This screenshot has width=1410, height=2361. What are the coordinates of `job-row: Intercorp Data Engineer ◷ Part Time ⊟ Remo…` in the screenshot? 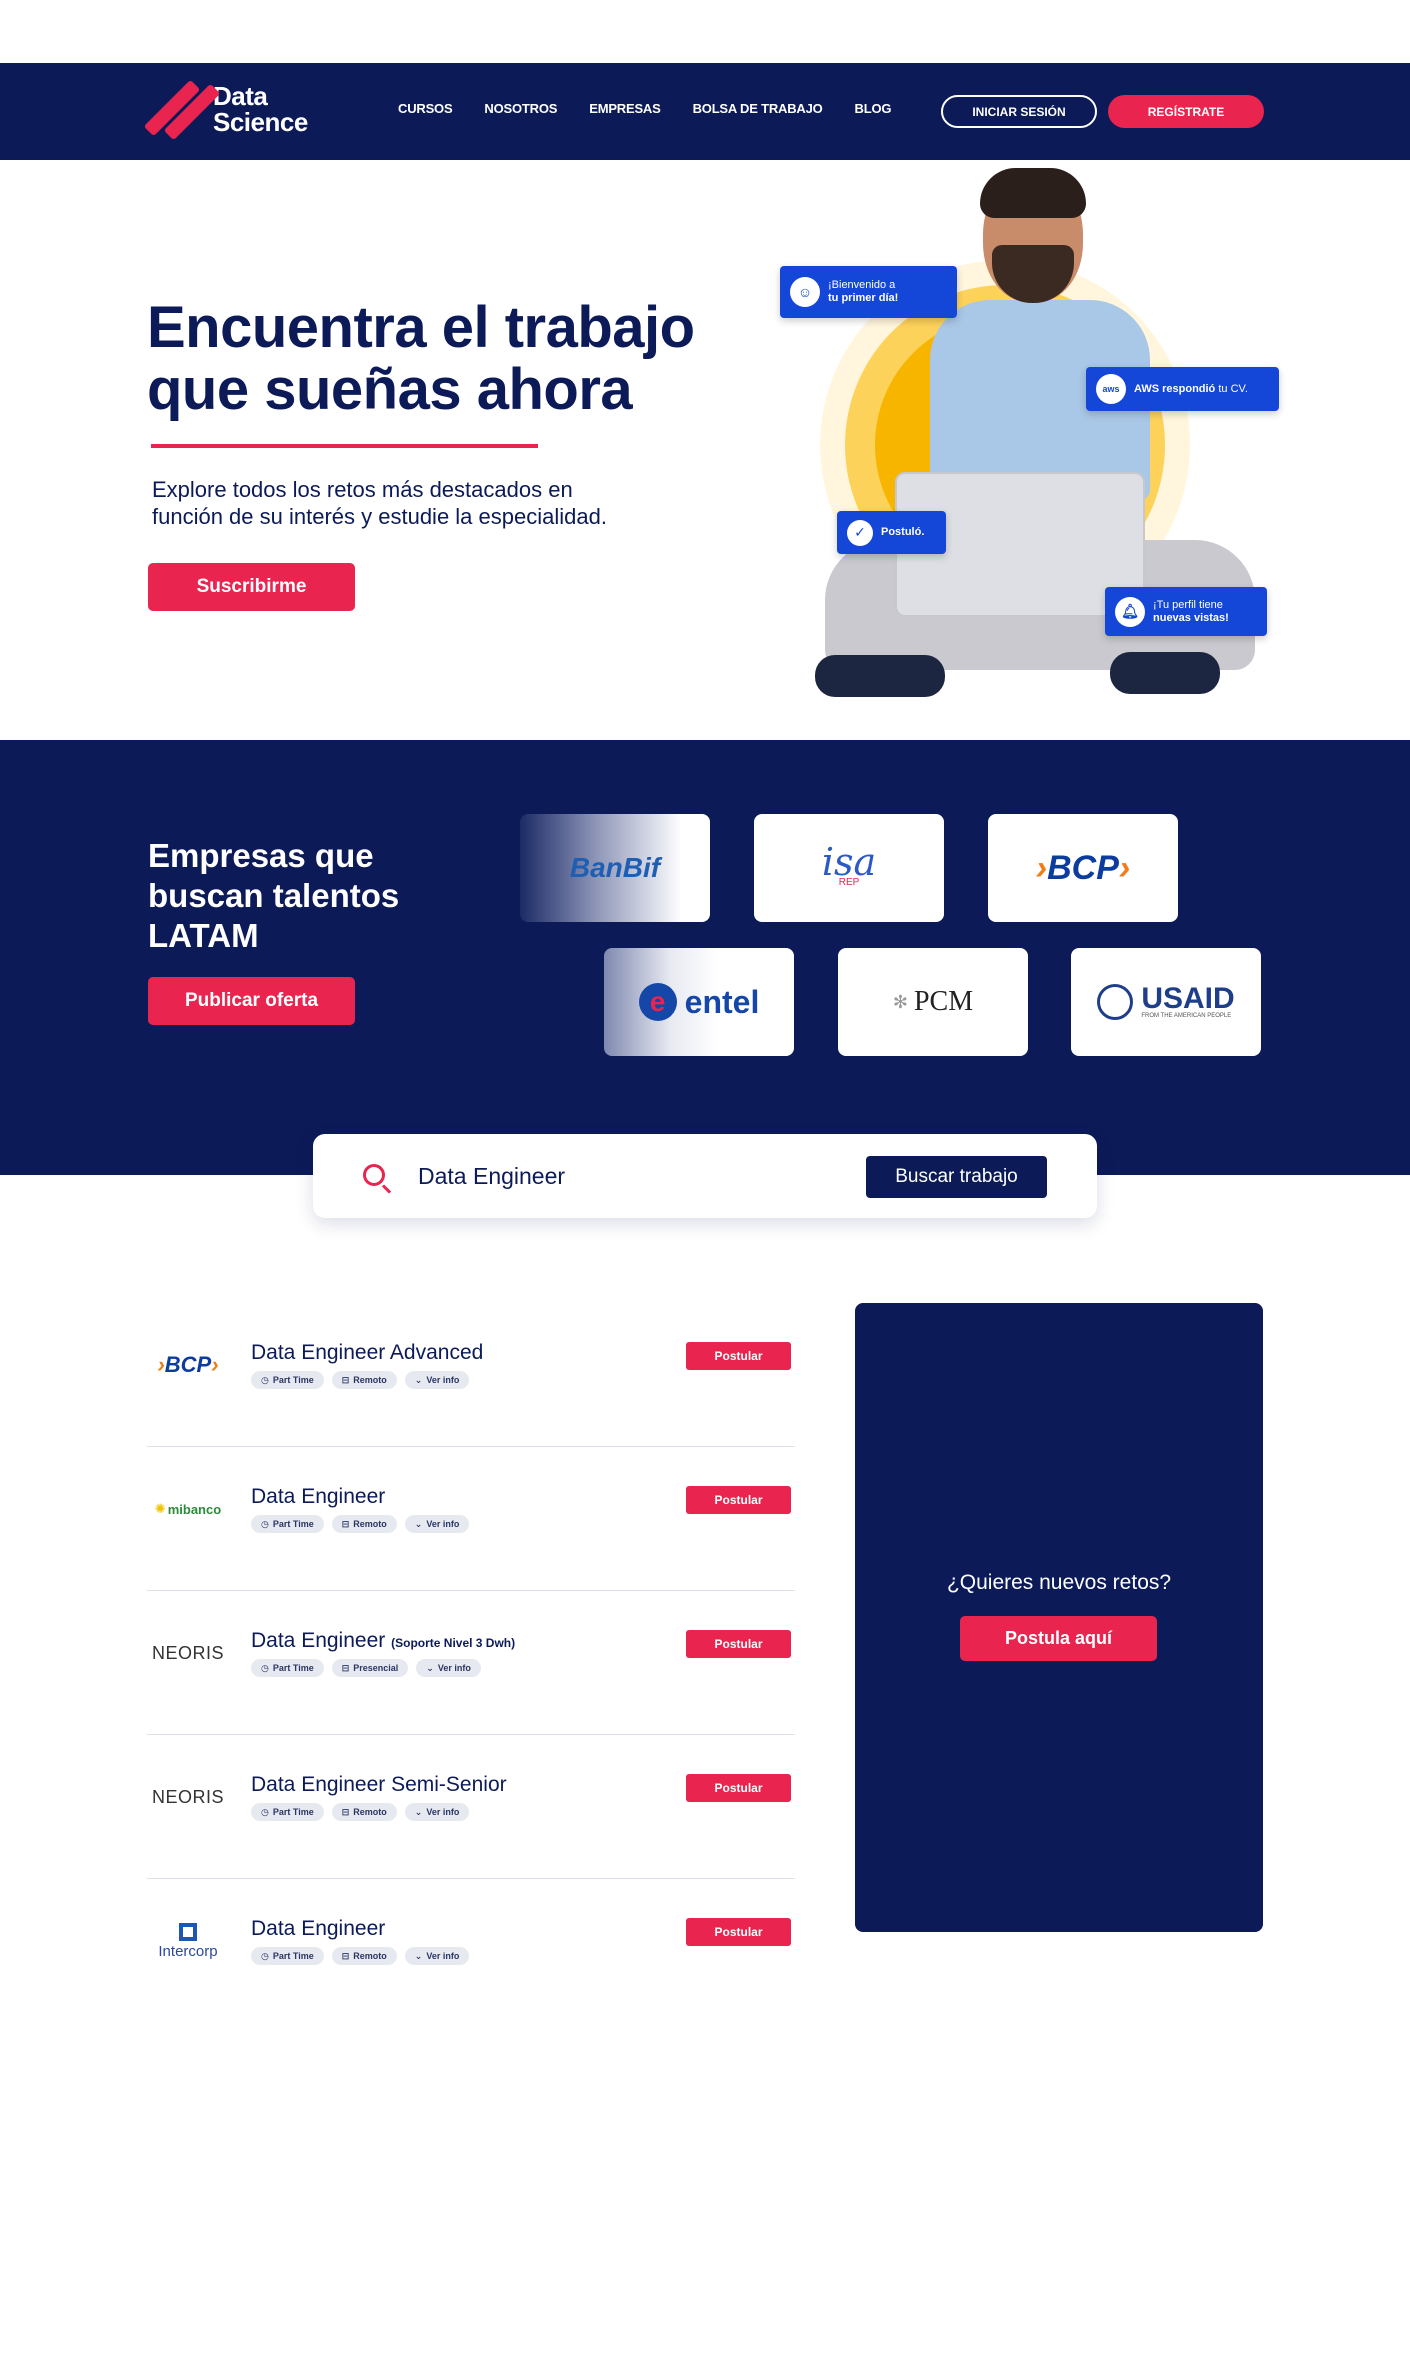 It's located at (471, 1951).